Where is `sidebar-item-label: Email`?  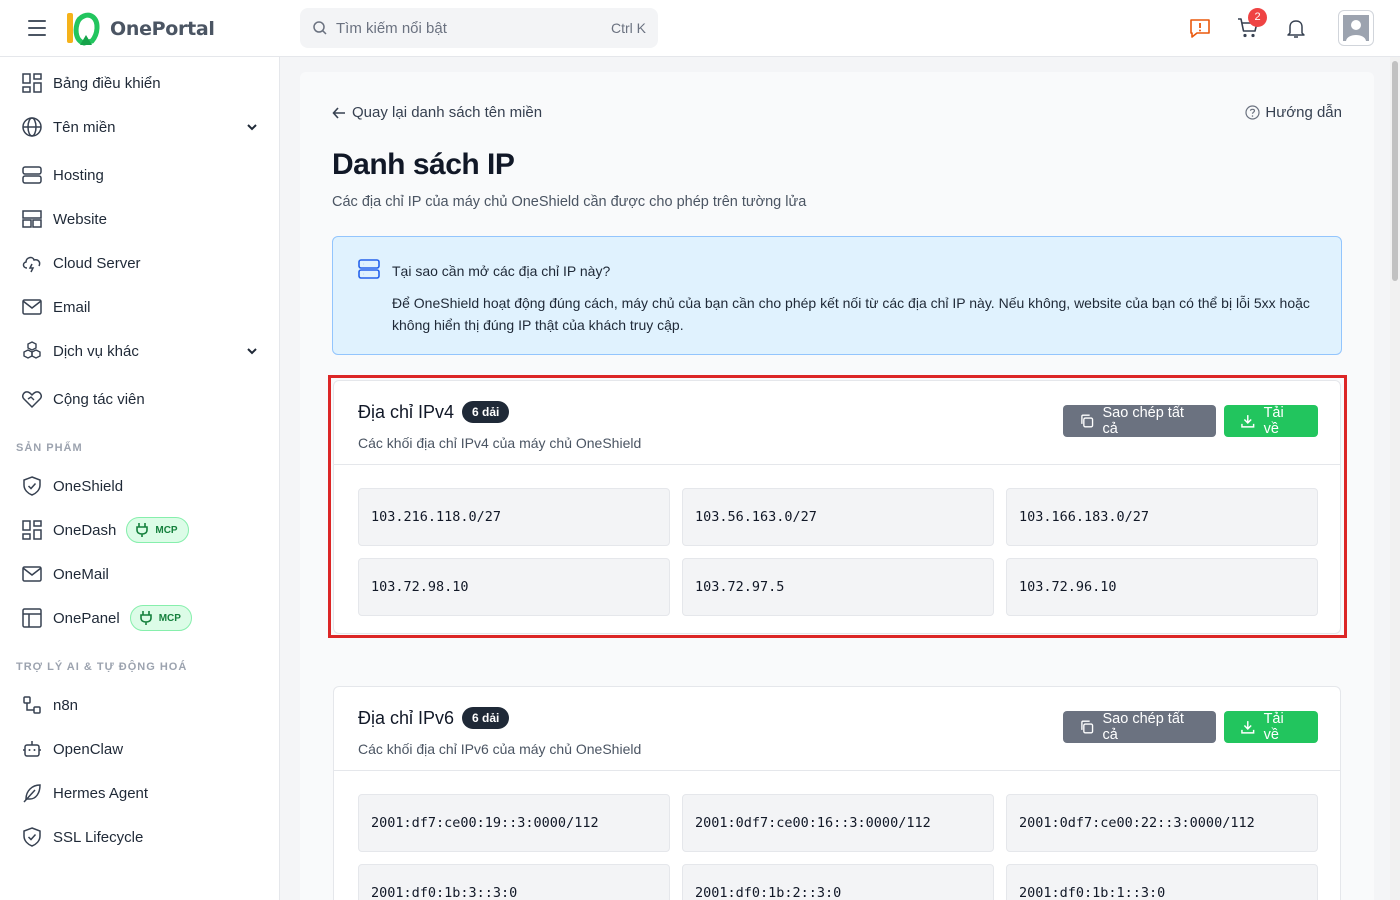 sidebar-item-label: Email is located at coordinates (72, 307).